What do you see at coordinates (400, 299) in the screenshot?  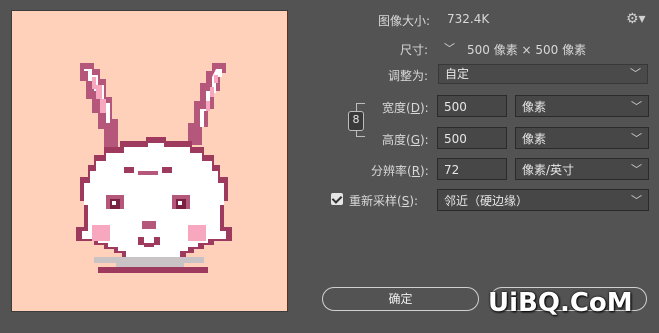 I see `ok-button: 确定` at bounding box center [400, 299].